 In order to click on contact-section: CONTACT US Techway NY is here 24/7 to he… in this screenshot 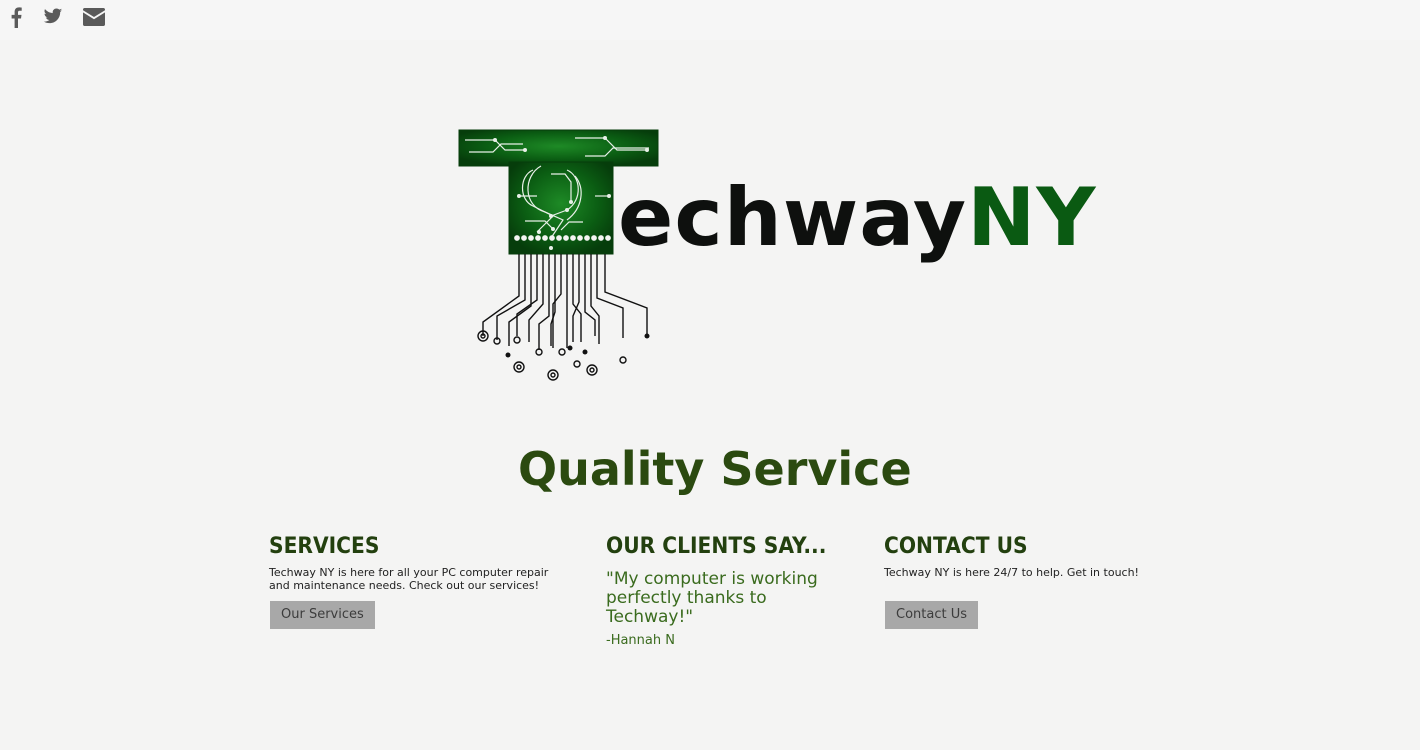, I will do `click(1034, 555)`.